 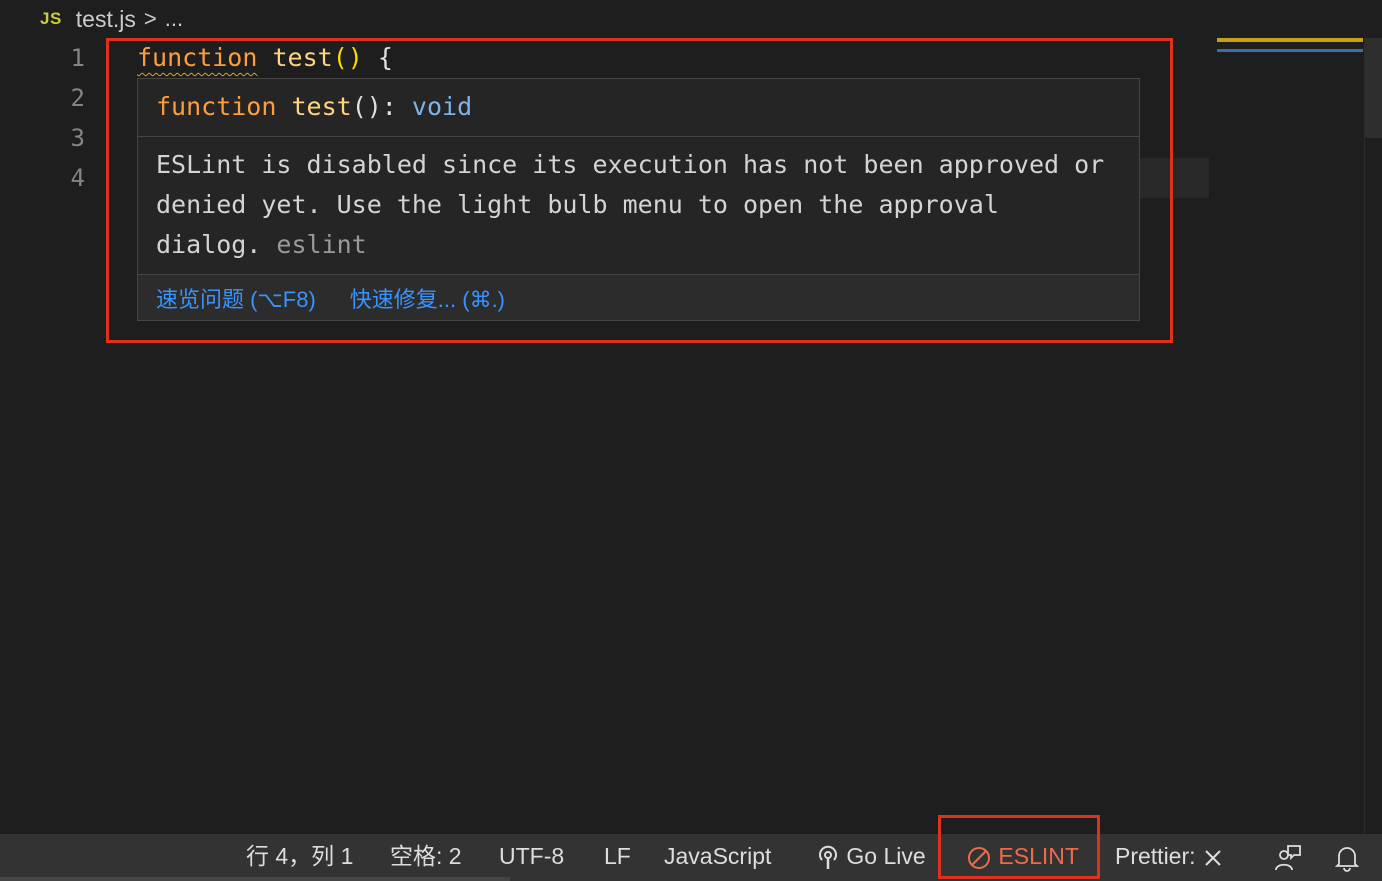 What do you see at coordinates (426, 856) in the screenshot?
I see `status-indentation: 空格: 2` at bounding box center [426, 856].